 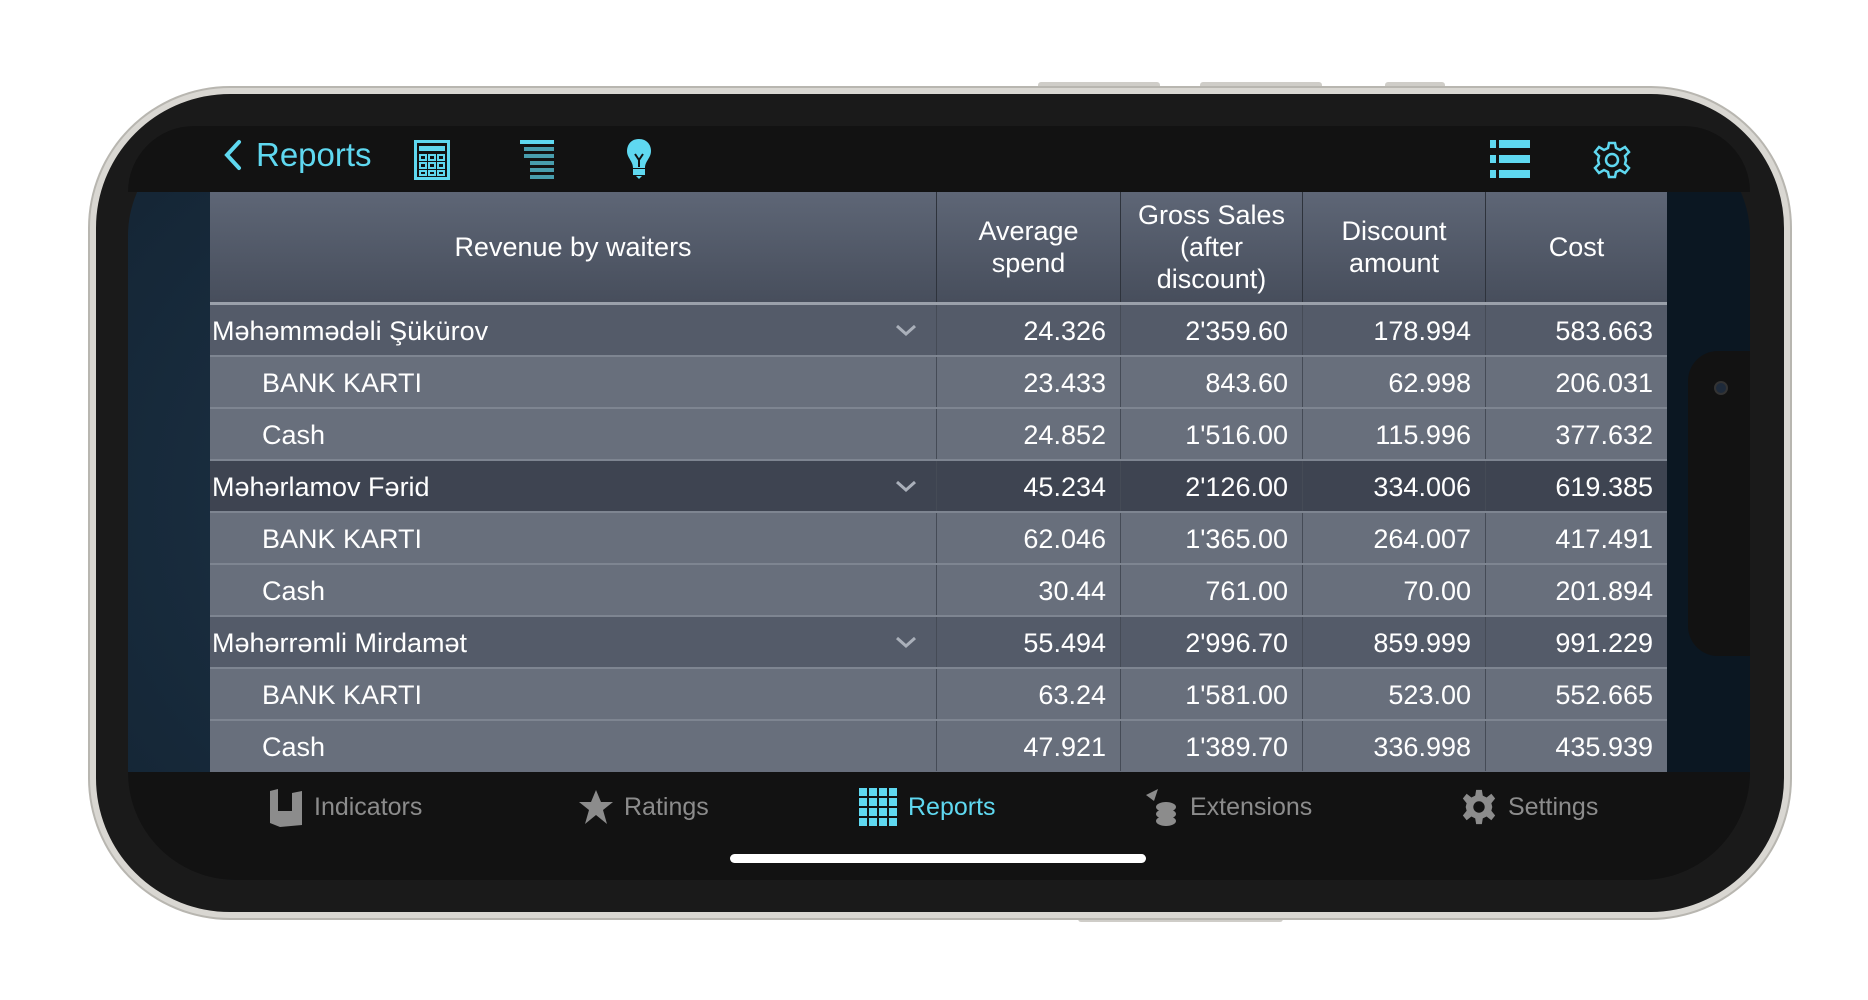 What do you see at coordinates (1393, 746) in the screenshot?
I see `row-value: 336.998` at bounding box center [1393, 746].